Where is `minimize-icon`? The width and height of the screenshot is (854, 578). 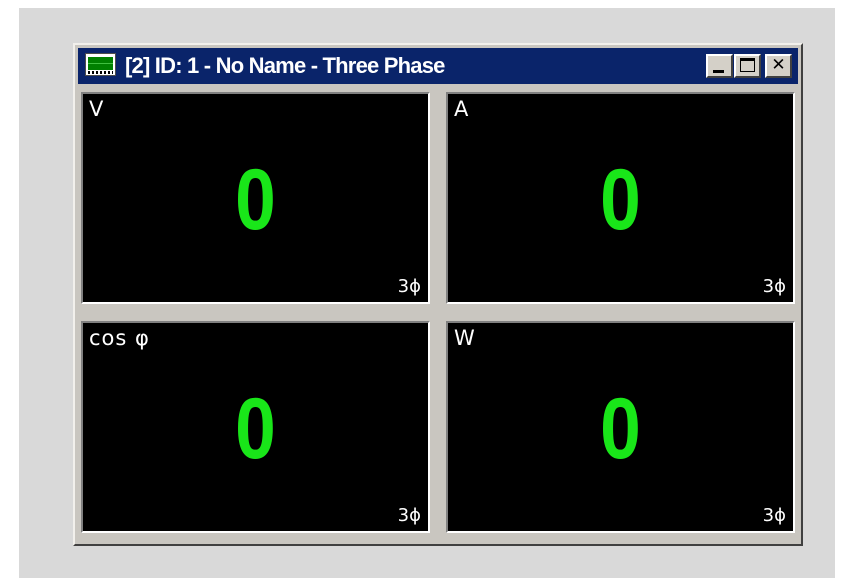 minimize-icon is located at coordinates (718, 71).